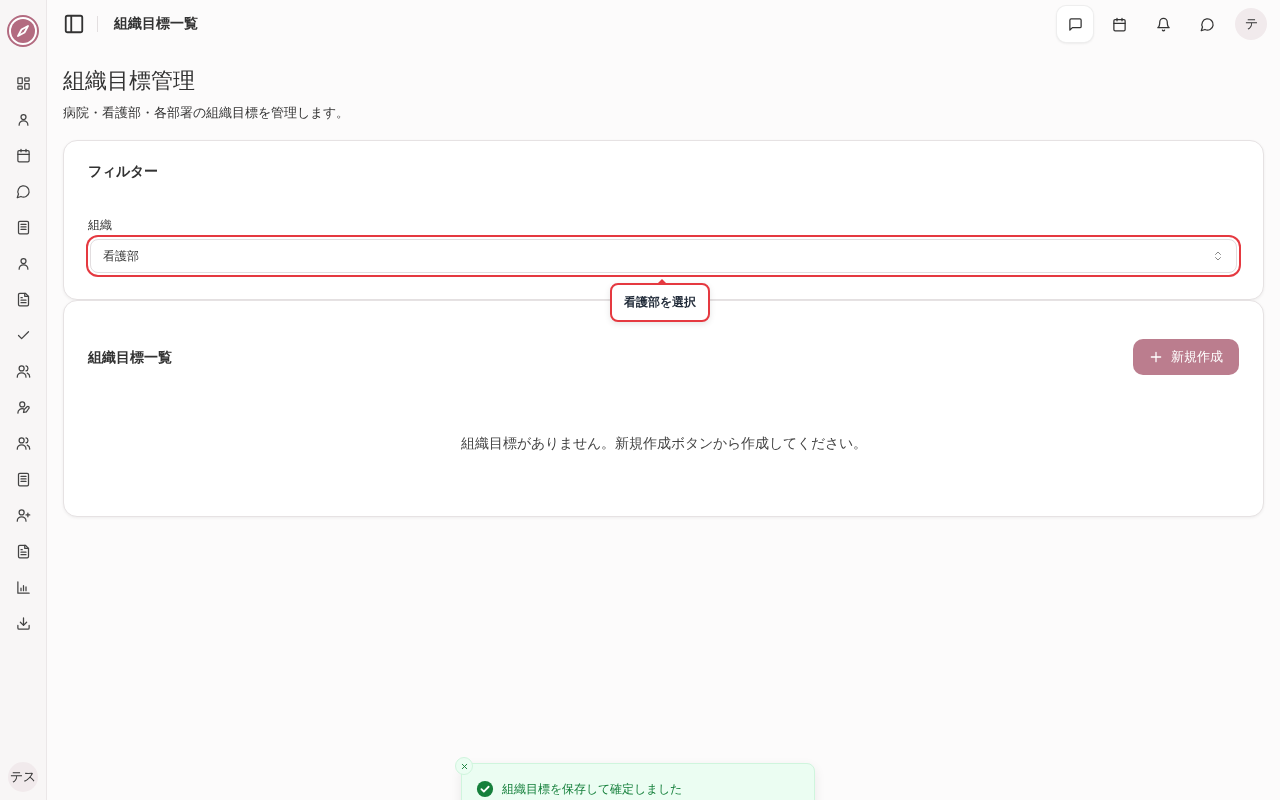 Image resolution: width=1280 pixels, height=800 pixels. Describe the element at coordinates (129, 81) in the screenshot. I see `page-title: 組織目標管理` at that location.